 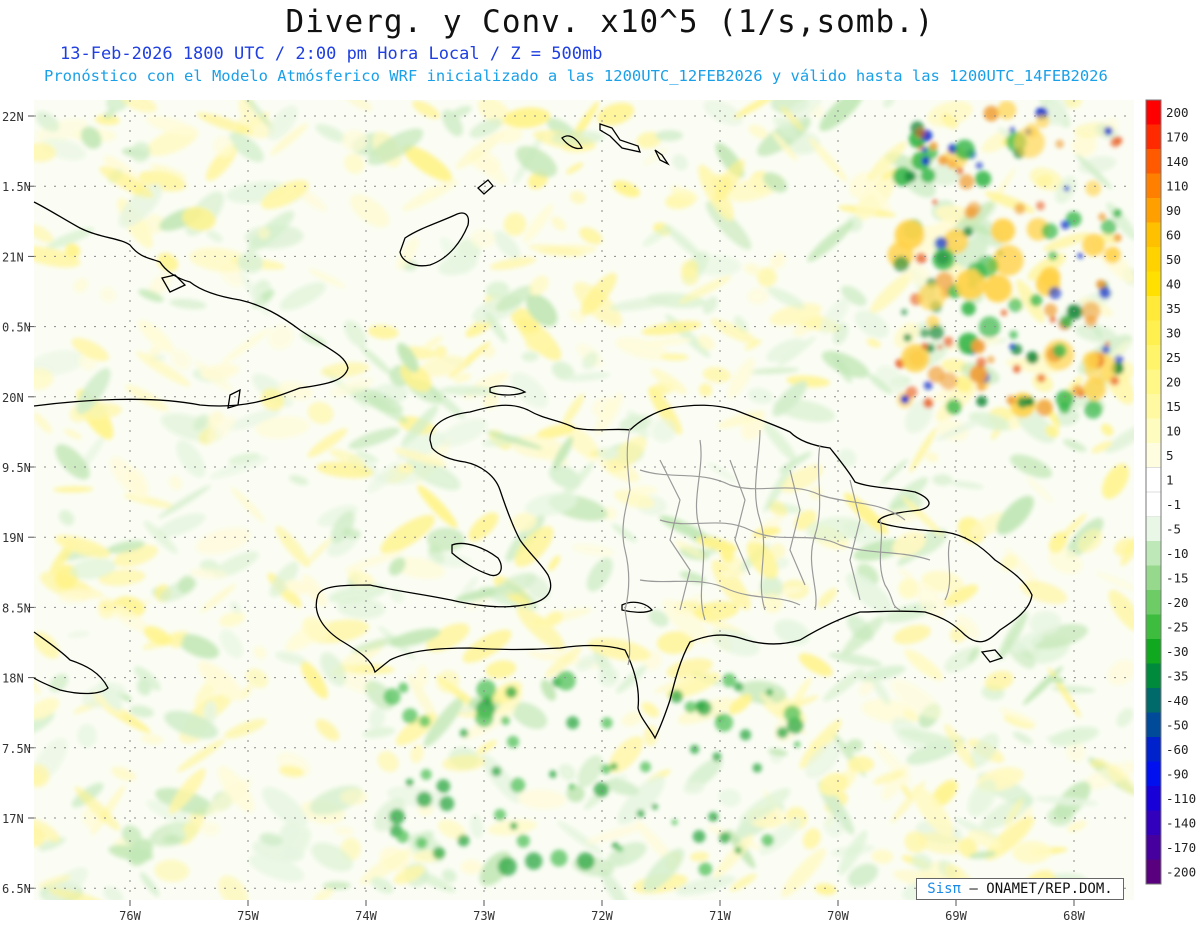 What do you see at coordinates (1170, 455) in the screenshot?
I see `colorbar-label: 5` at bounding box center [1170, 455].